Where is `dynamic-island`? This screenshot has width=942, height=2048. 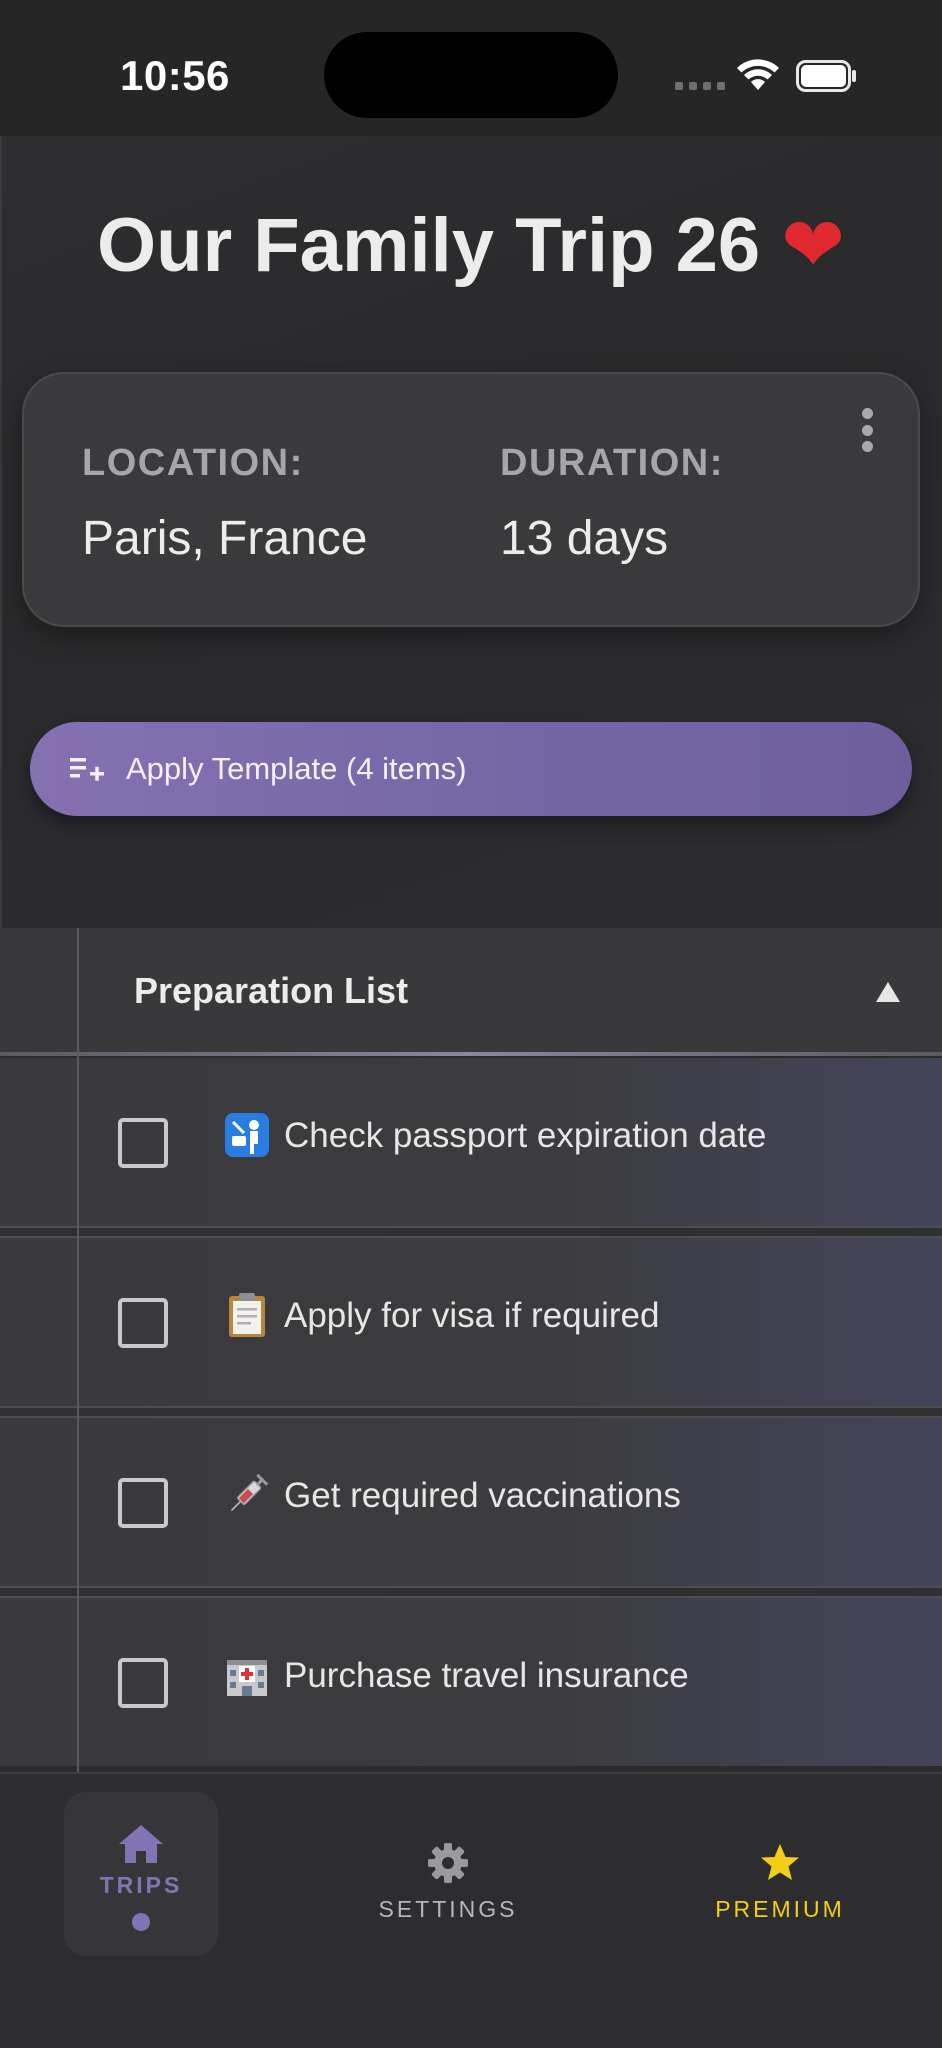 dynamic-island is located at coordinates (471, 75).